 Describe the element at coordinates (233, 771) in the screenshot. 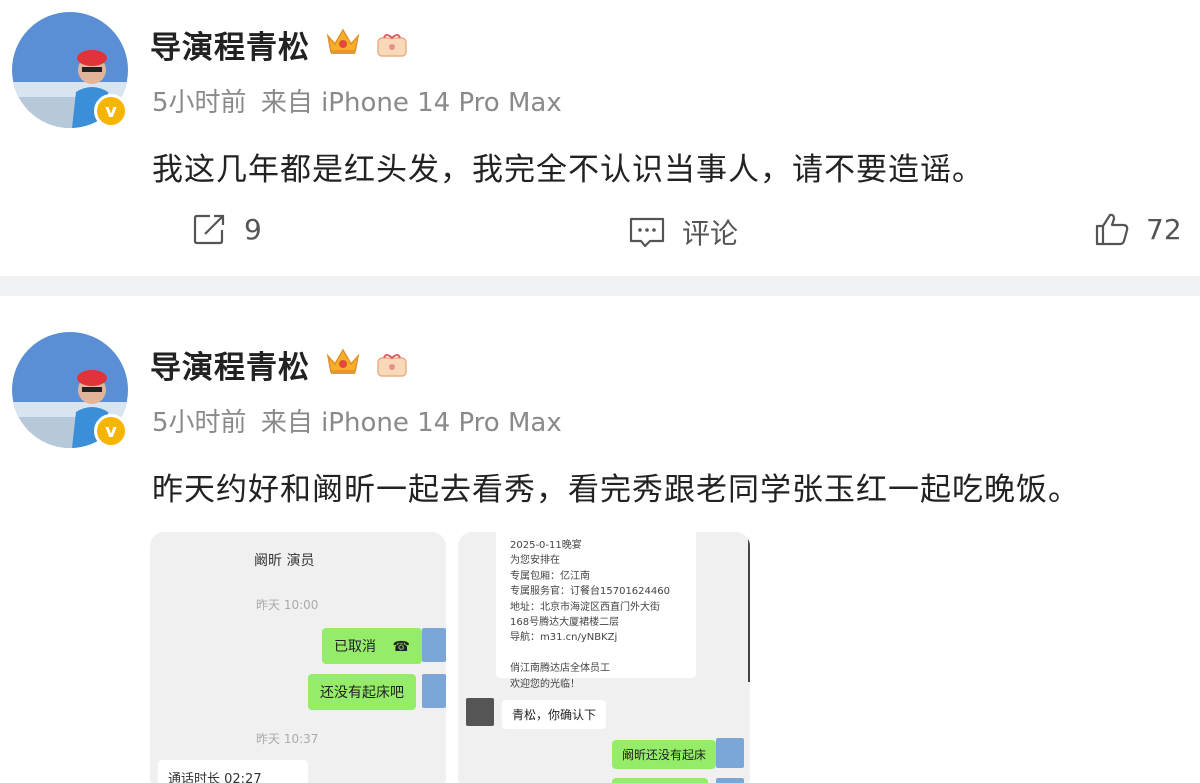

I see `call-record: 通话时长 02:27` at that location.